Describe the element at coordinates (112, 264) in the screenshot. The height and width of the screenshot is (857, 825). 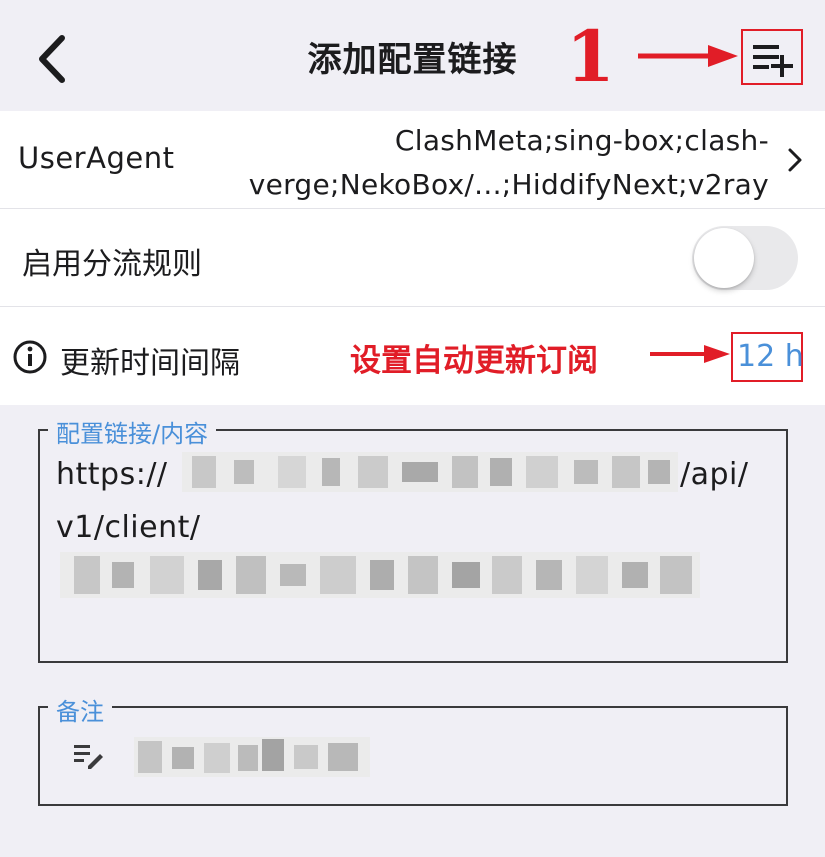
I see `routing-rules-label: 启用分流规则` at that location.